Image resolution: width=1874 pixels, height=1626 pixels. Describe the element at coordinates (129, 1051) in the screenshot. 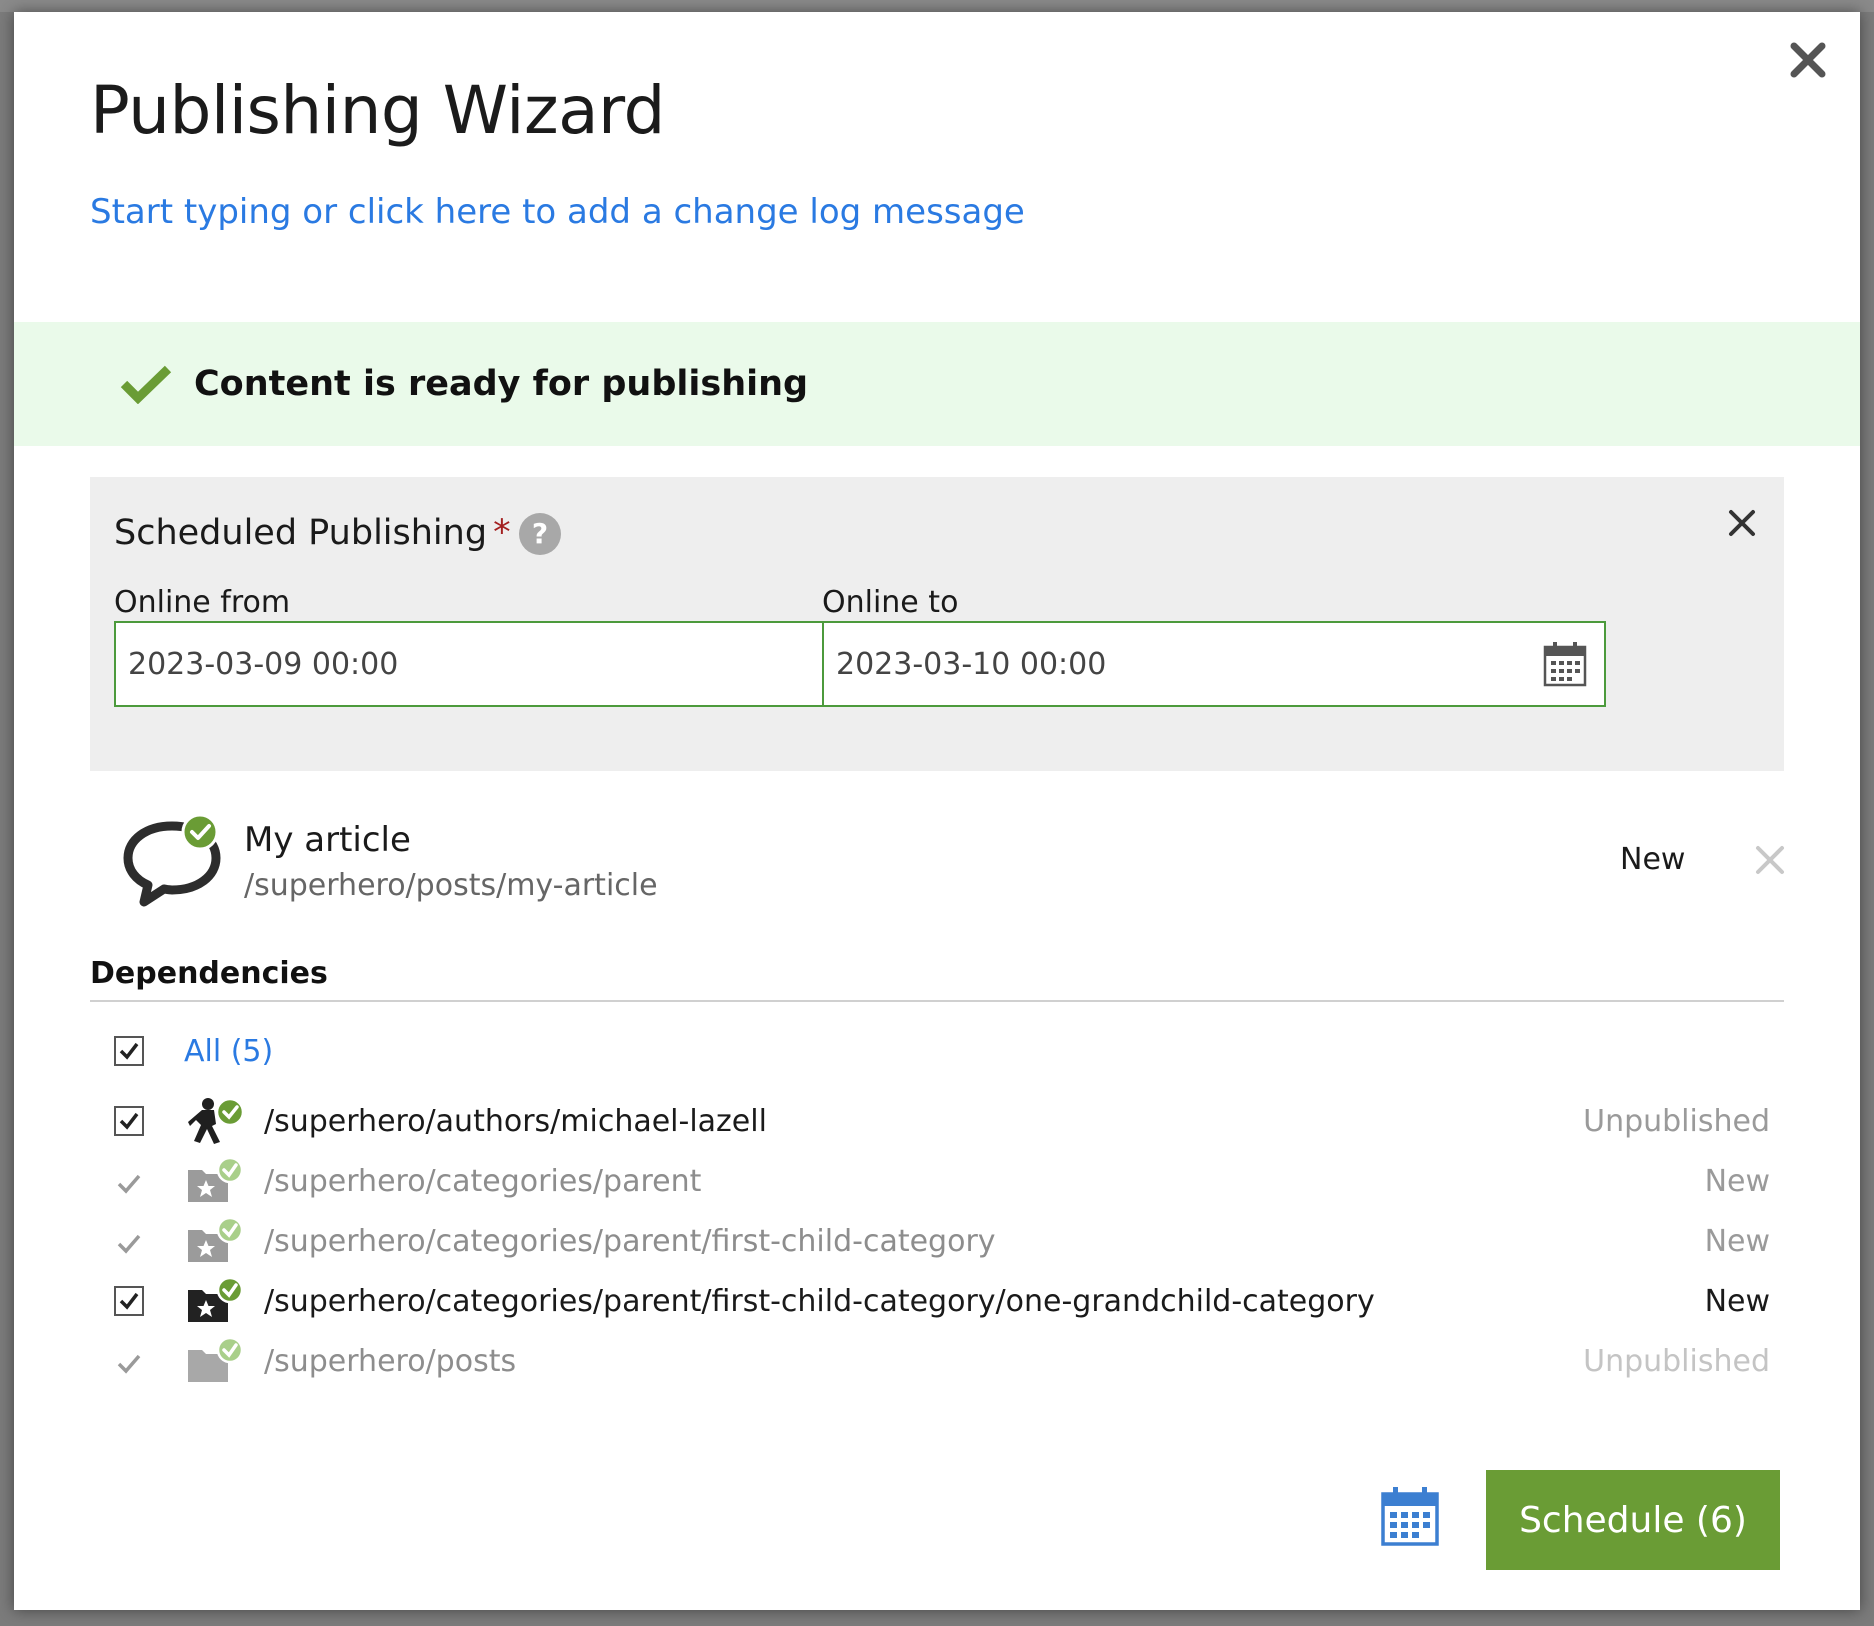

I see `select-all-checkbox` at that location.